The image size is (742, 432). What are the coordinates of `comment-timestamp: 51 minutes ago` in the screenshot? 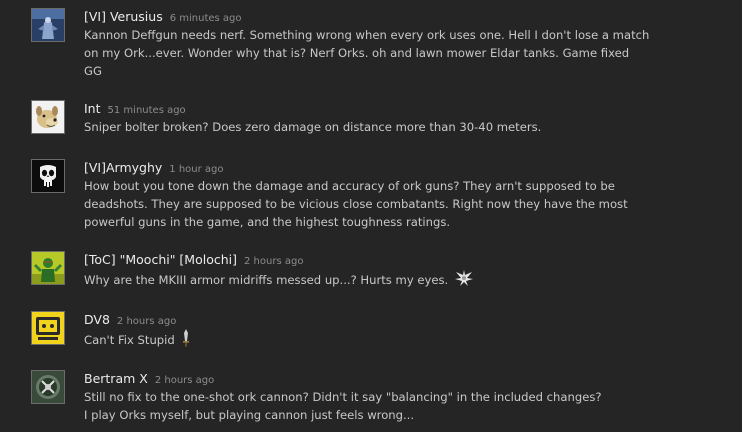 It's located at (146, 110).